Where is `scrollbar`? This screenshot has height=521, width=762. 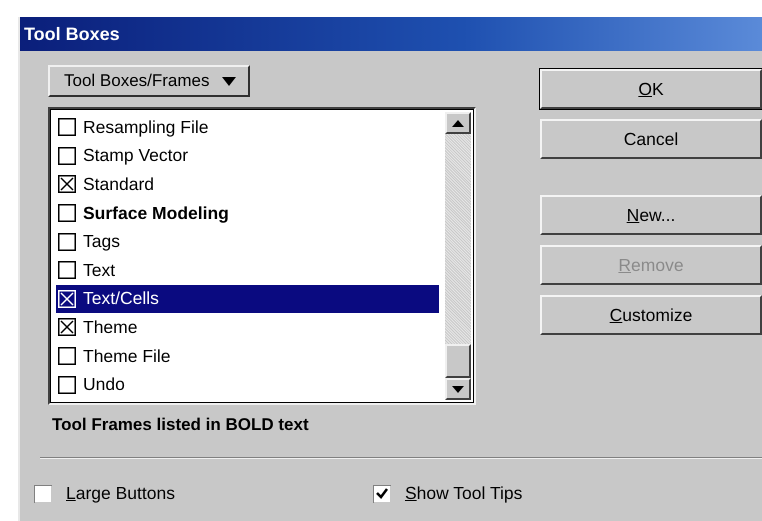
scrollbar is located at coordinates (458, 256).